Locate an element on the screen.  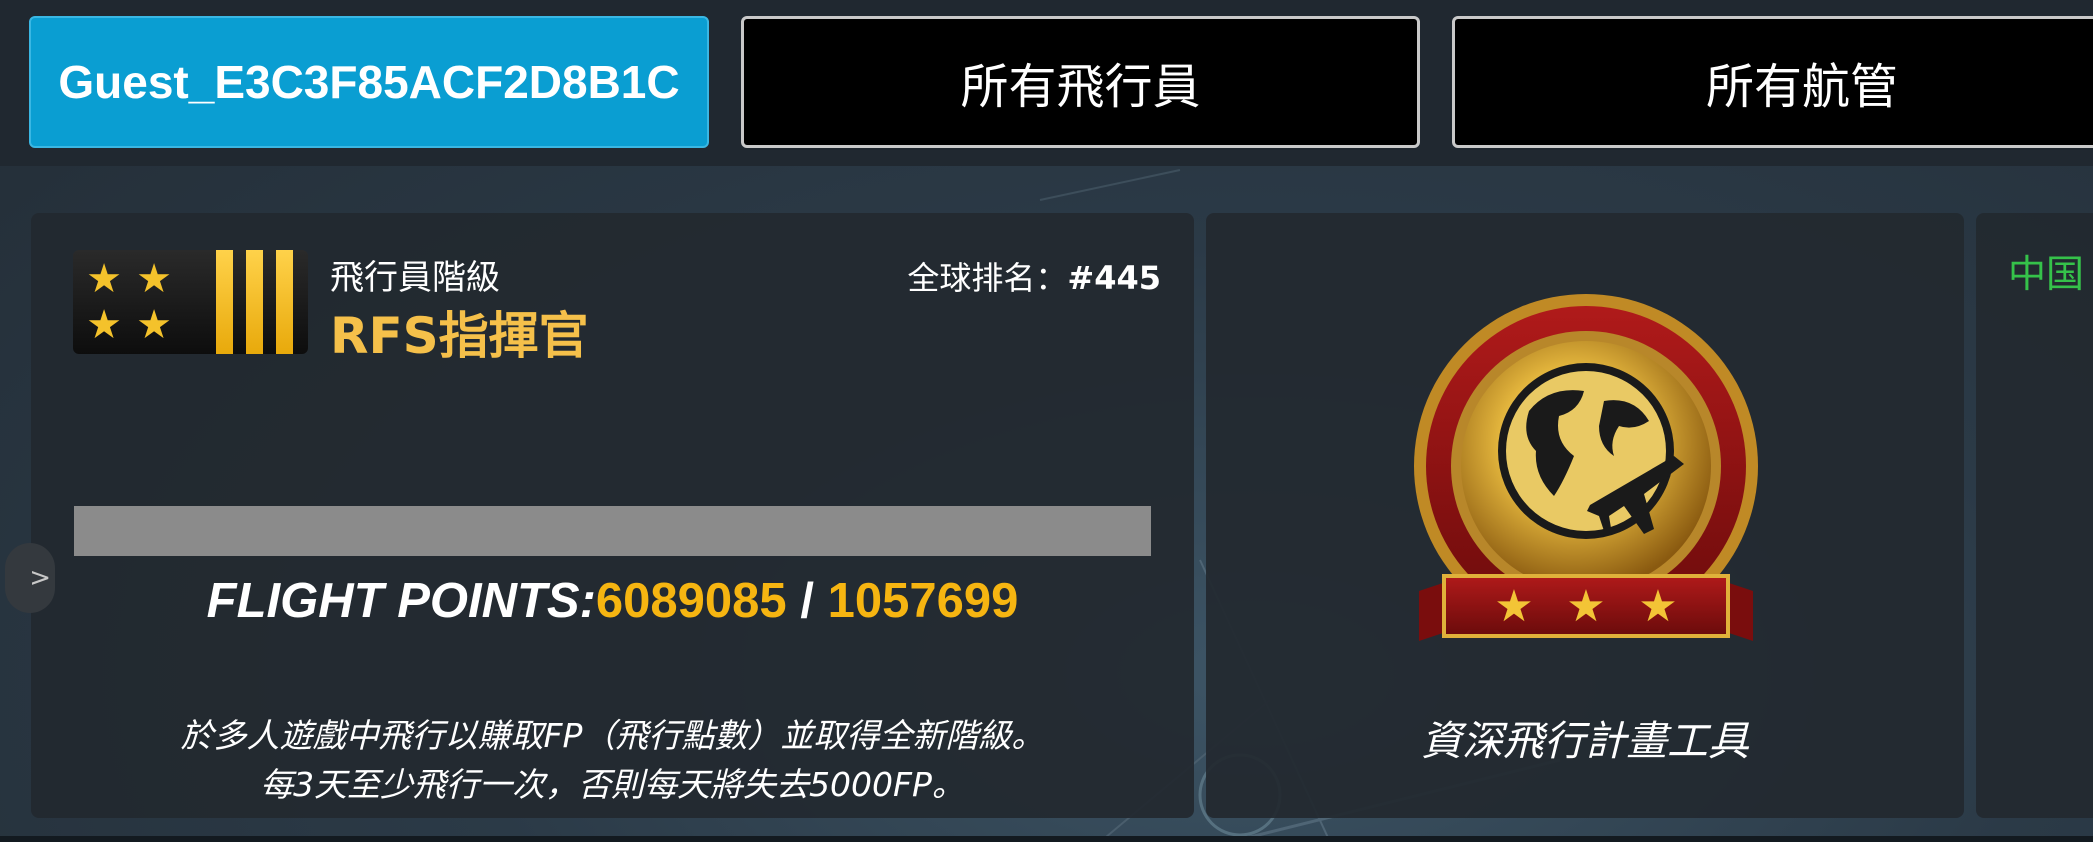
flight-points-readout: FLIGHT POINTS:6089085 / 1057699 is located at coordinates (612, 601).